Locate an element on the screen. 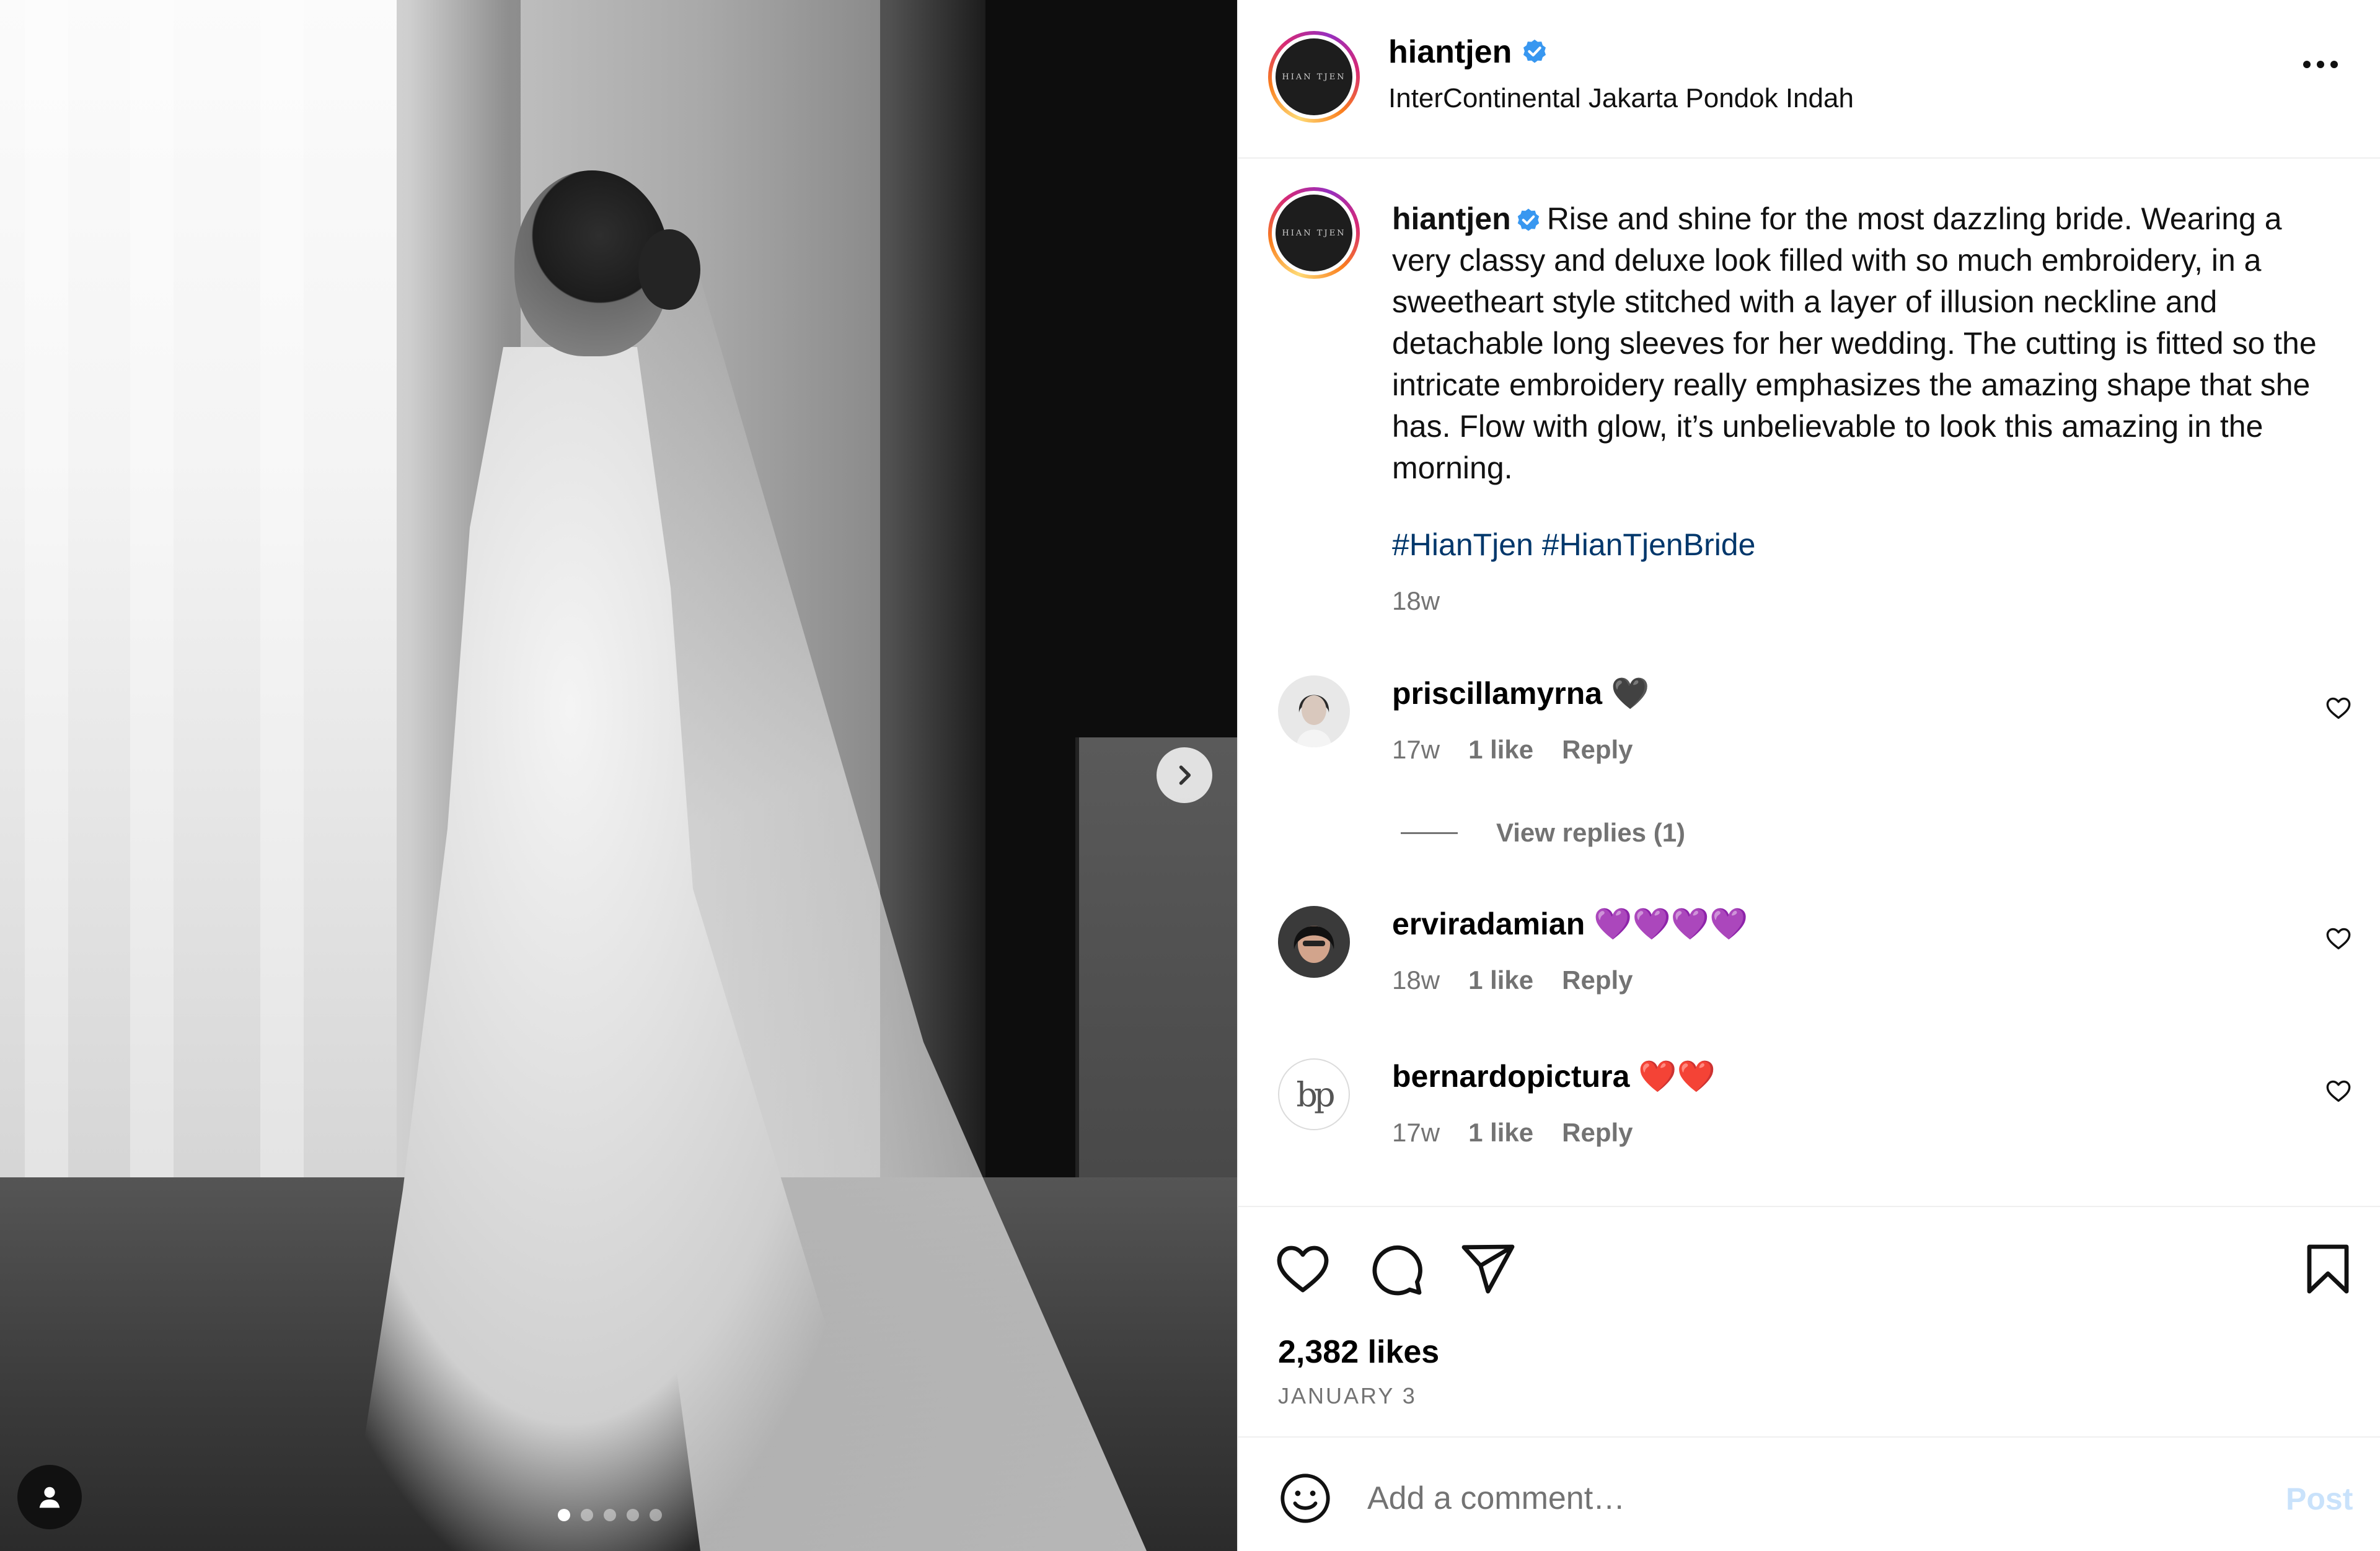 The image size is (2380, 1551). carousel-next-button is located at coordinates (1184, 775).